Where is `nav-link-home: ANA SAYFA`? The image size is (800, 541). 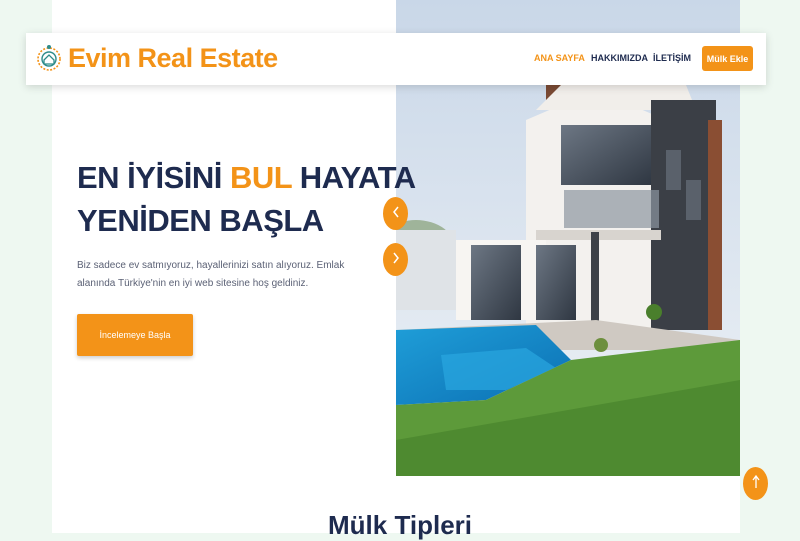
nav-link-home: ANA SAYFA is located at coordinates (559, 58).